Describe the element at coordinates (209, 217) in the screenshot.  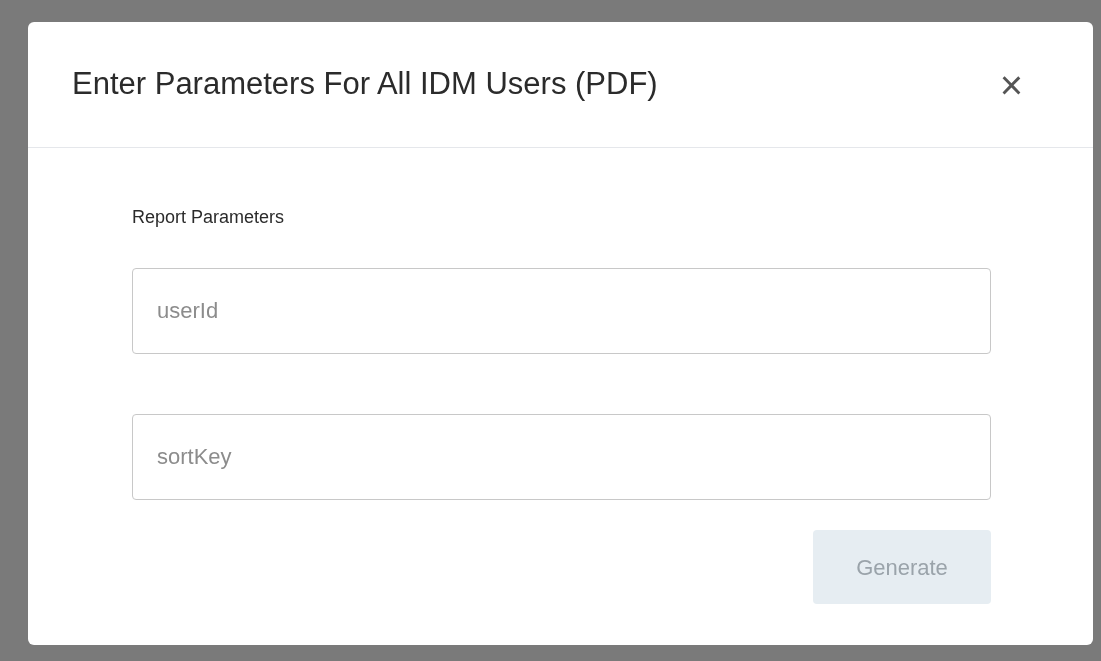
I see `section-label: Report Parameters` at that location.